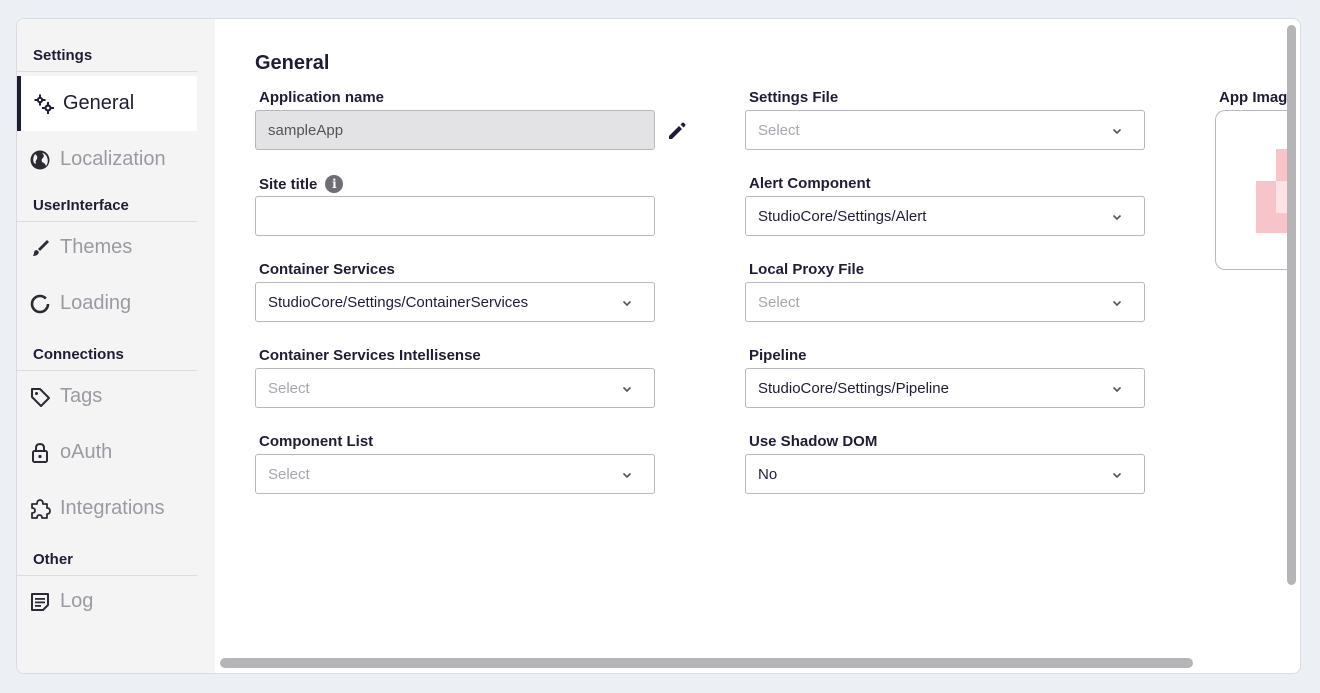 This screenshot has width=1320, height=693. Describe the element at coordinates (292, 63) in the screenshot. I see `page-title: General` at that location.